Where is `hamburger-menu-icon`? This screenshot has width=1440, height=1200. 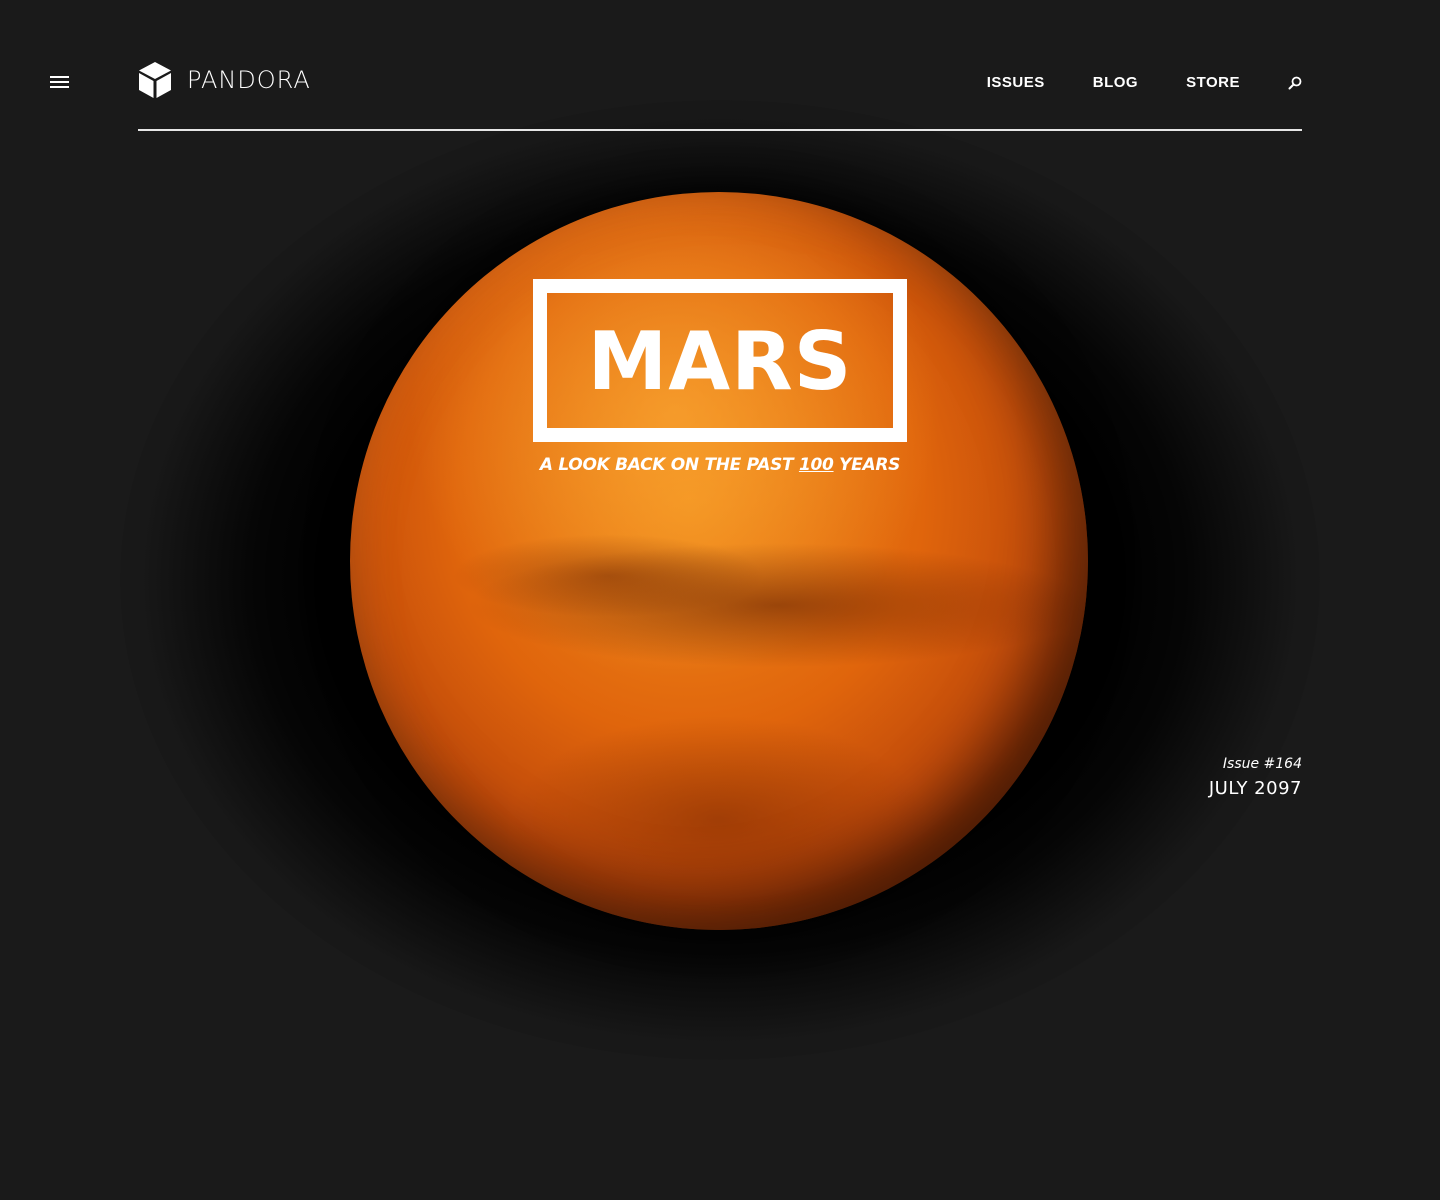 hamburger-menu-icon is located at coordinates (59, 82).